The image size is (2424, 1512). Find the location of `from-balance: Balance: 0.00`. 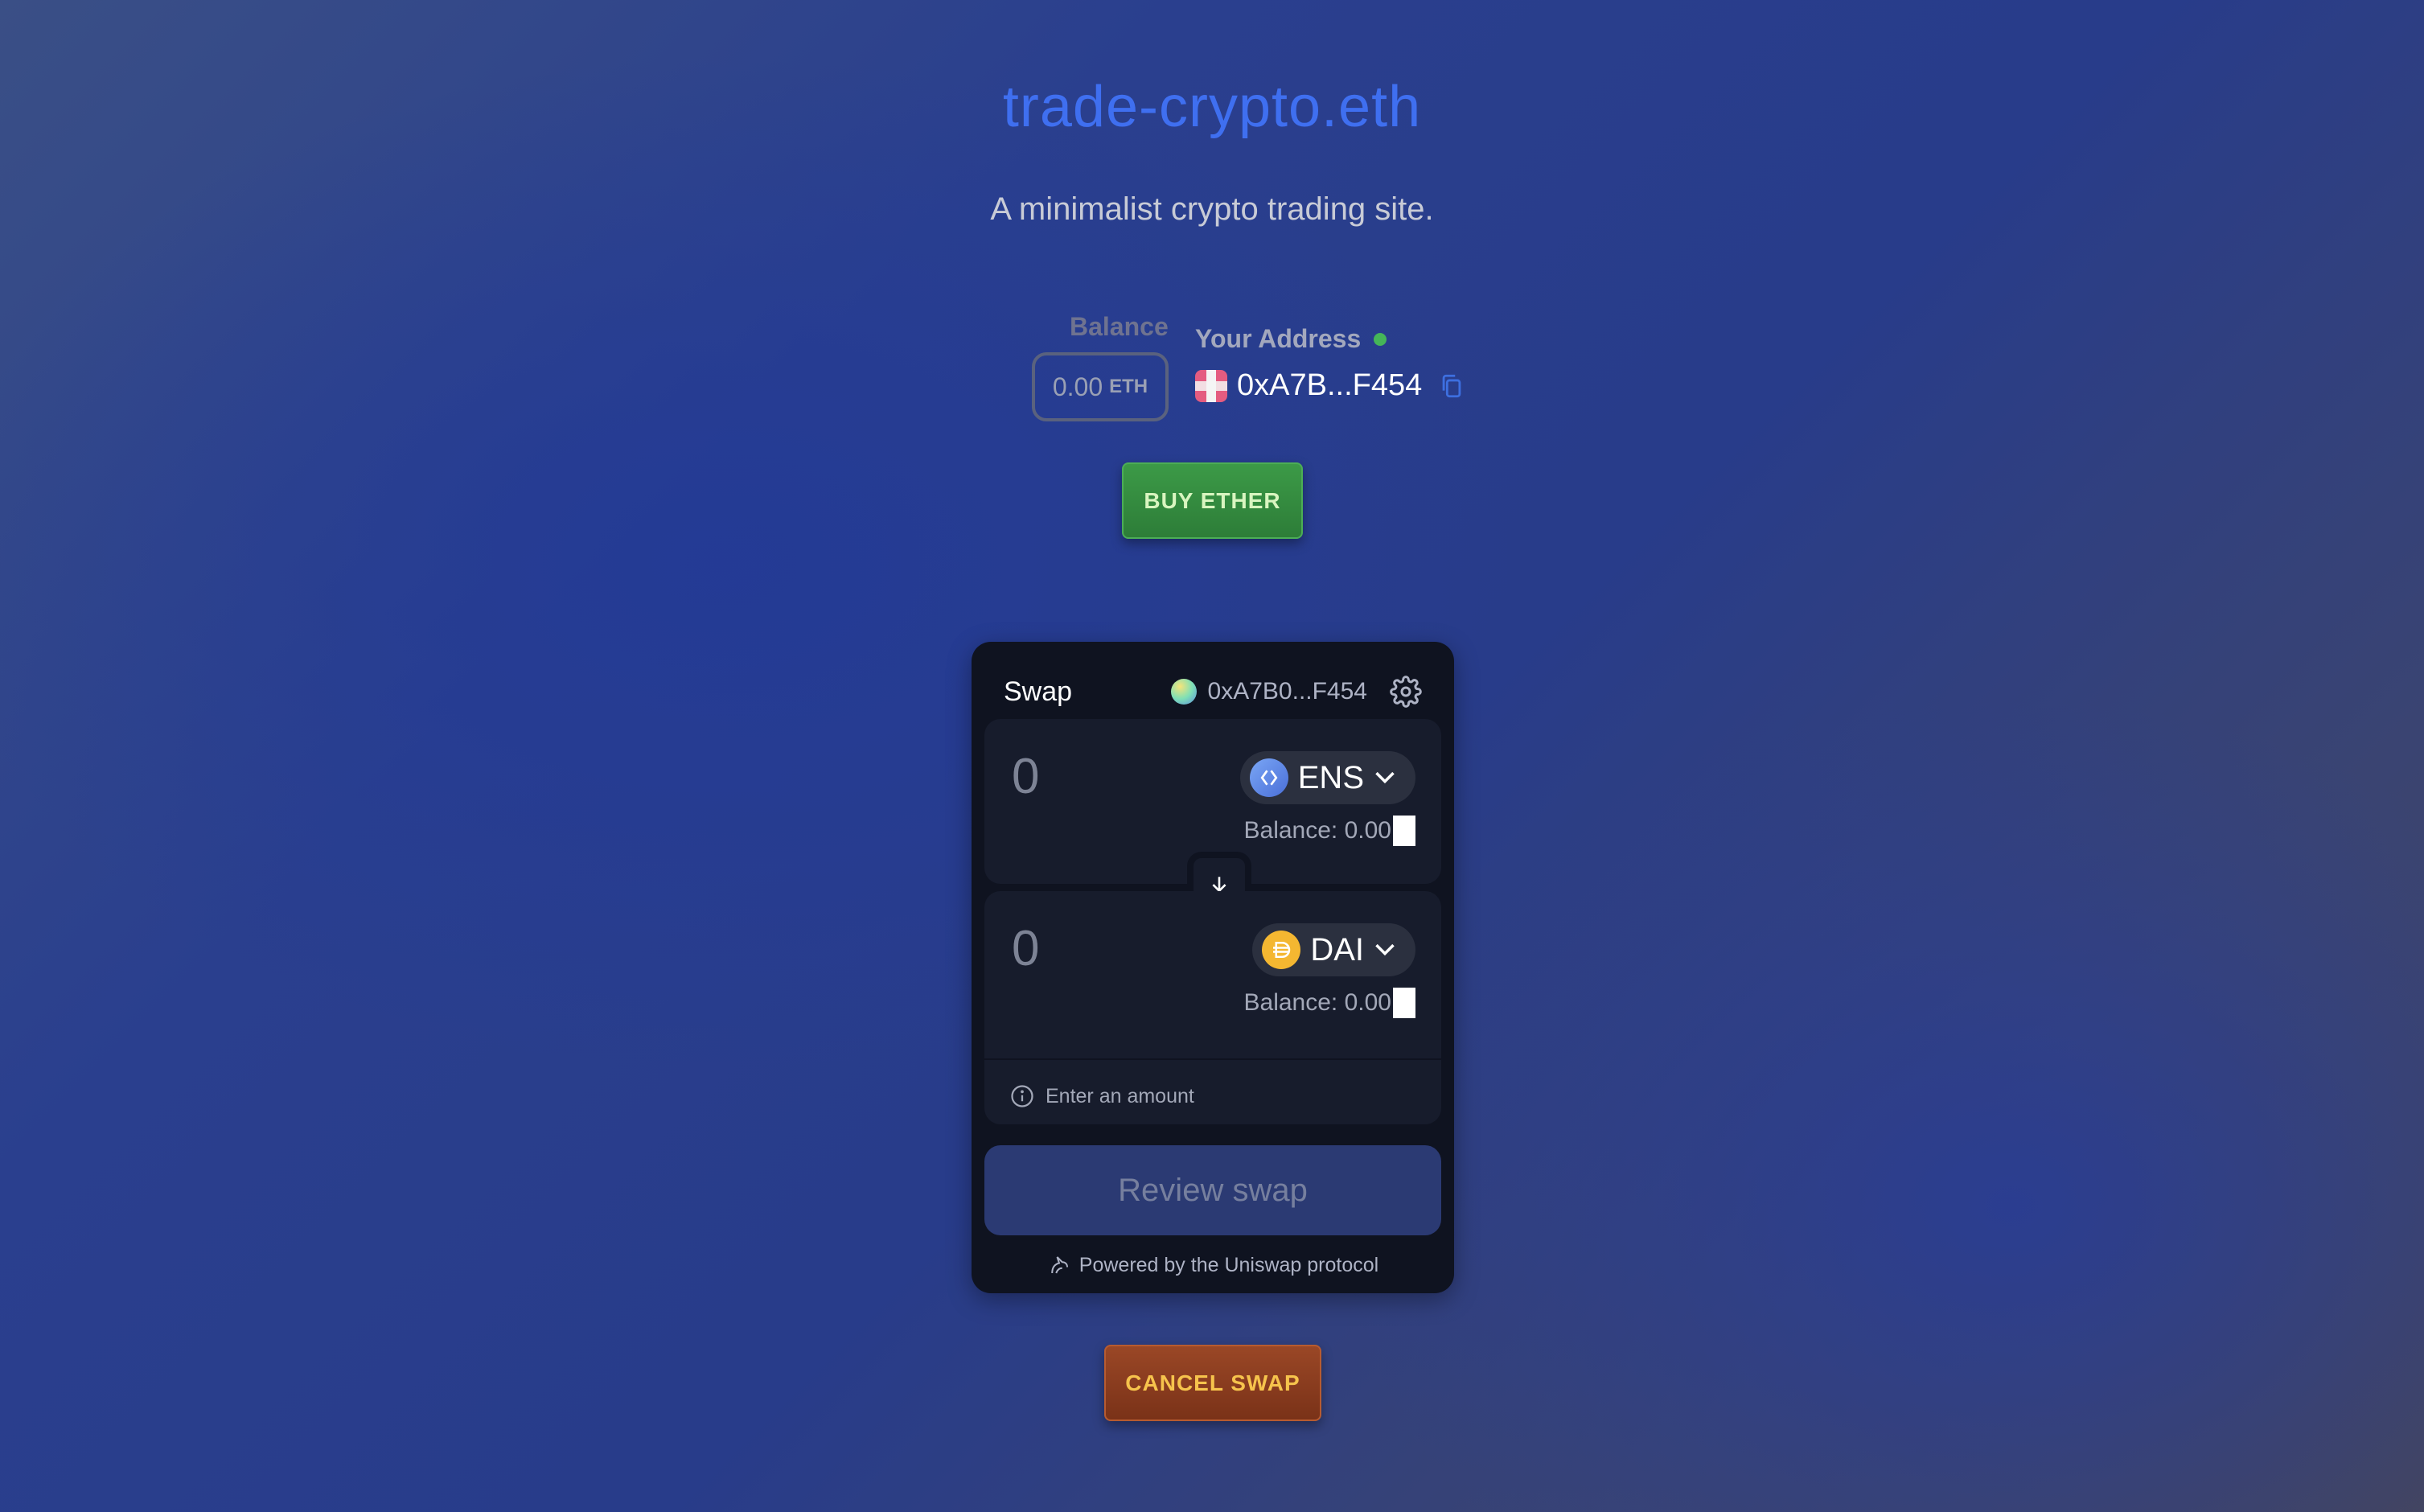

from-balance: Balance: 0.00 is located at coordinates (1329, 831).